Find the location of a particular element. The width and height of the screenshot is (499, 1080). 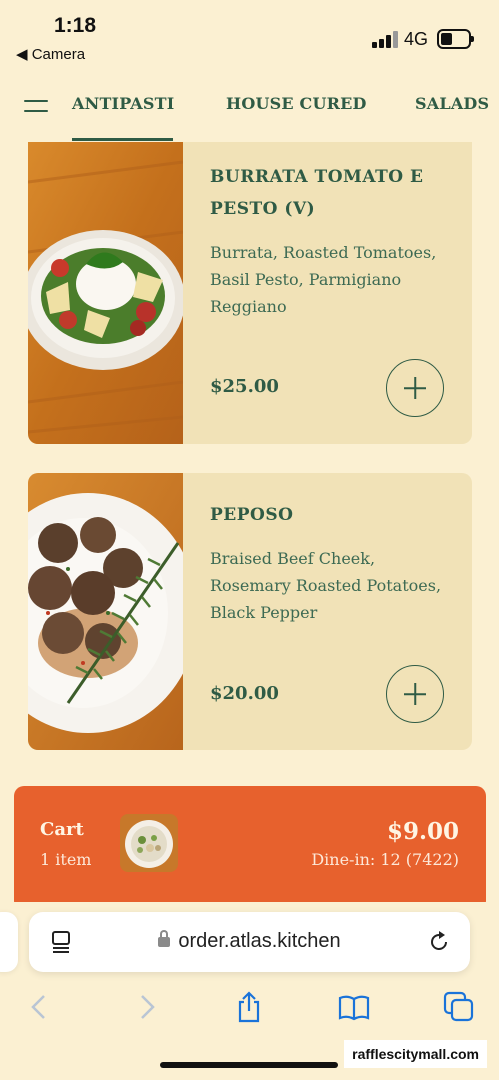

burrata-photo is located at coordinates (105, 293).